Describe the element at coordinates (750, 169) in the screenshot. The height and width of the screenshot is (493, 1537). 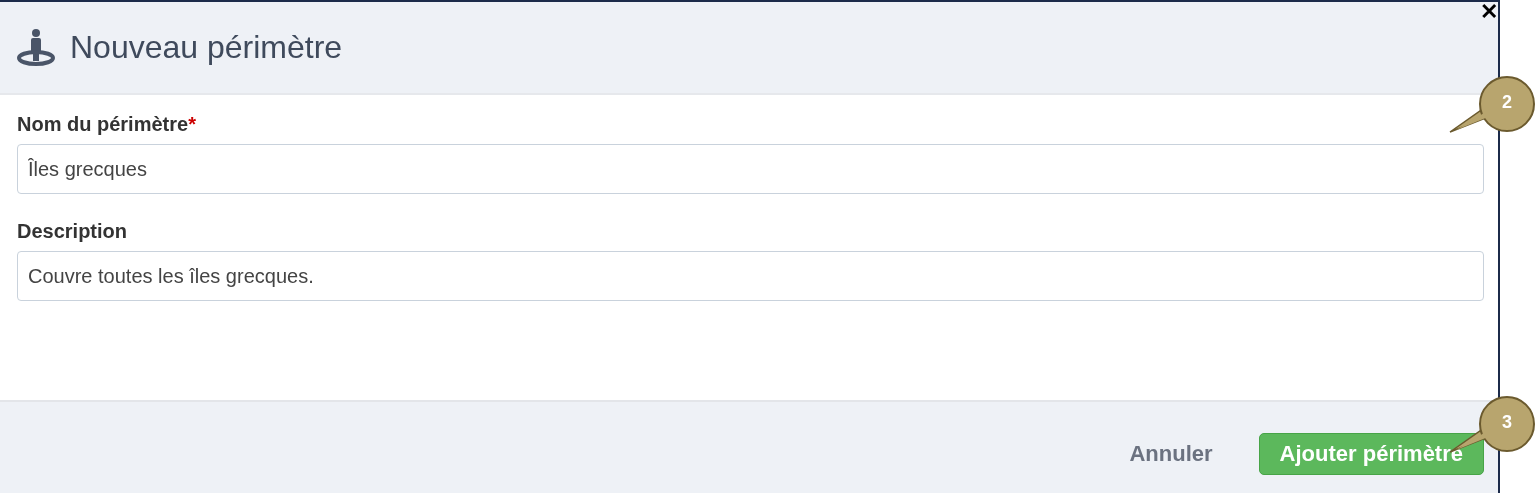
I see `text-field: Îles grecques` at that location.